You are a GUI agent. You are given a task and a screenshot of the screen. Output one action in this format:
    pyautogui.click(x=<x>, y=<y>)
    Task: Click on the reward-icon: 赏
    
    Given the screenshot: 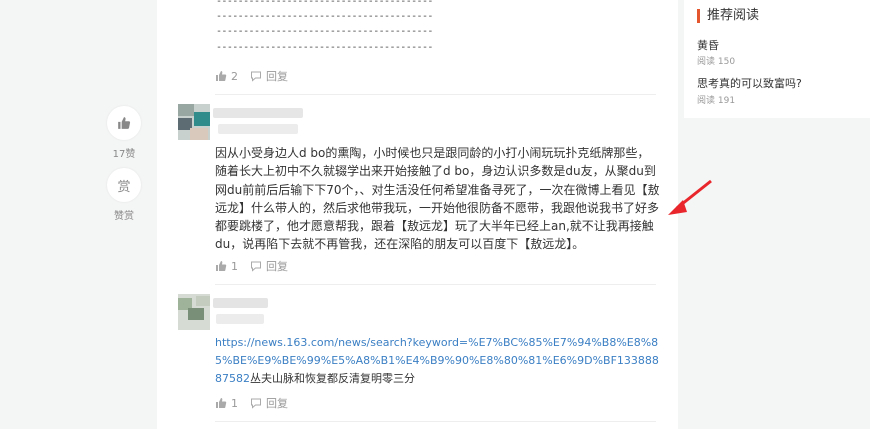 What is the action you would take?
    pyautogui.click(x=124, y=187)
    